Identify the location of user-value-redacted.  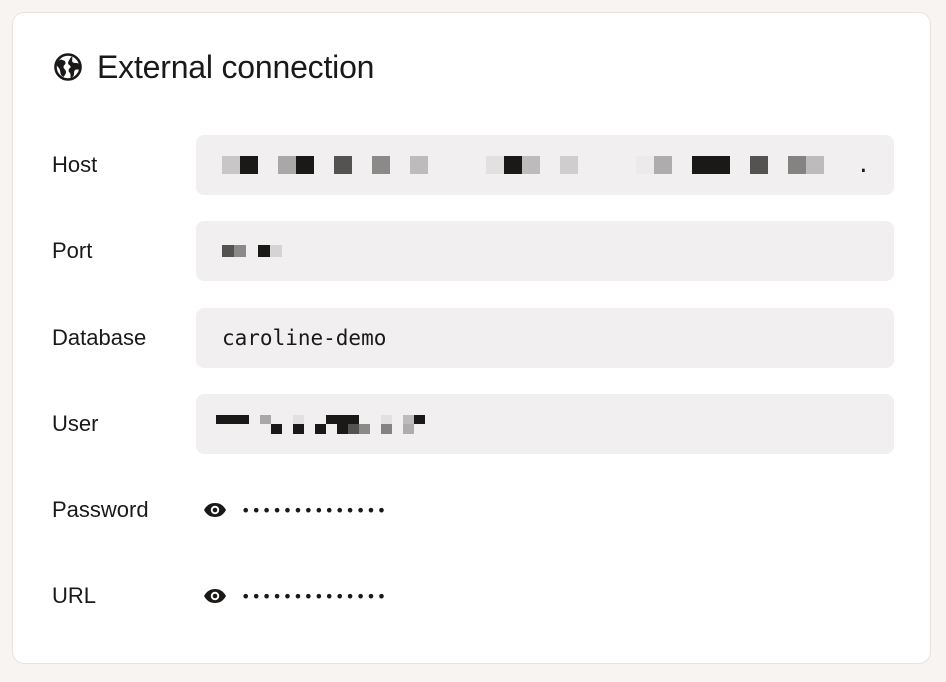
(320, 424).